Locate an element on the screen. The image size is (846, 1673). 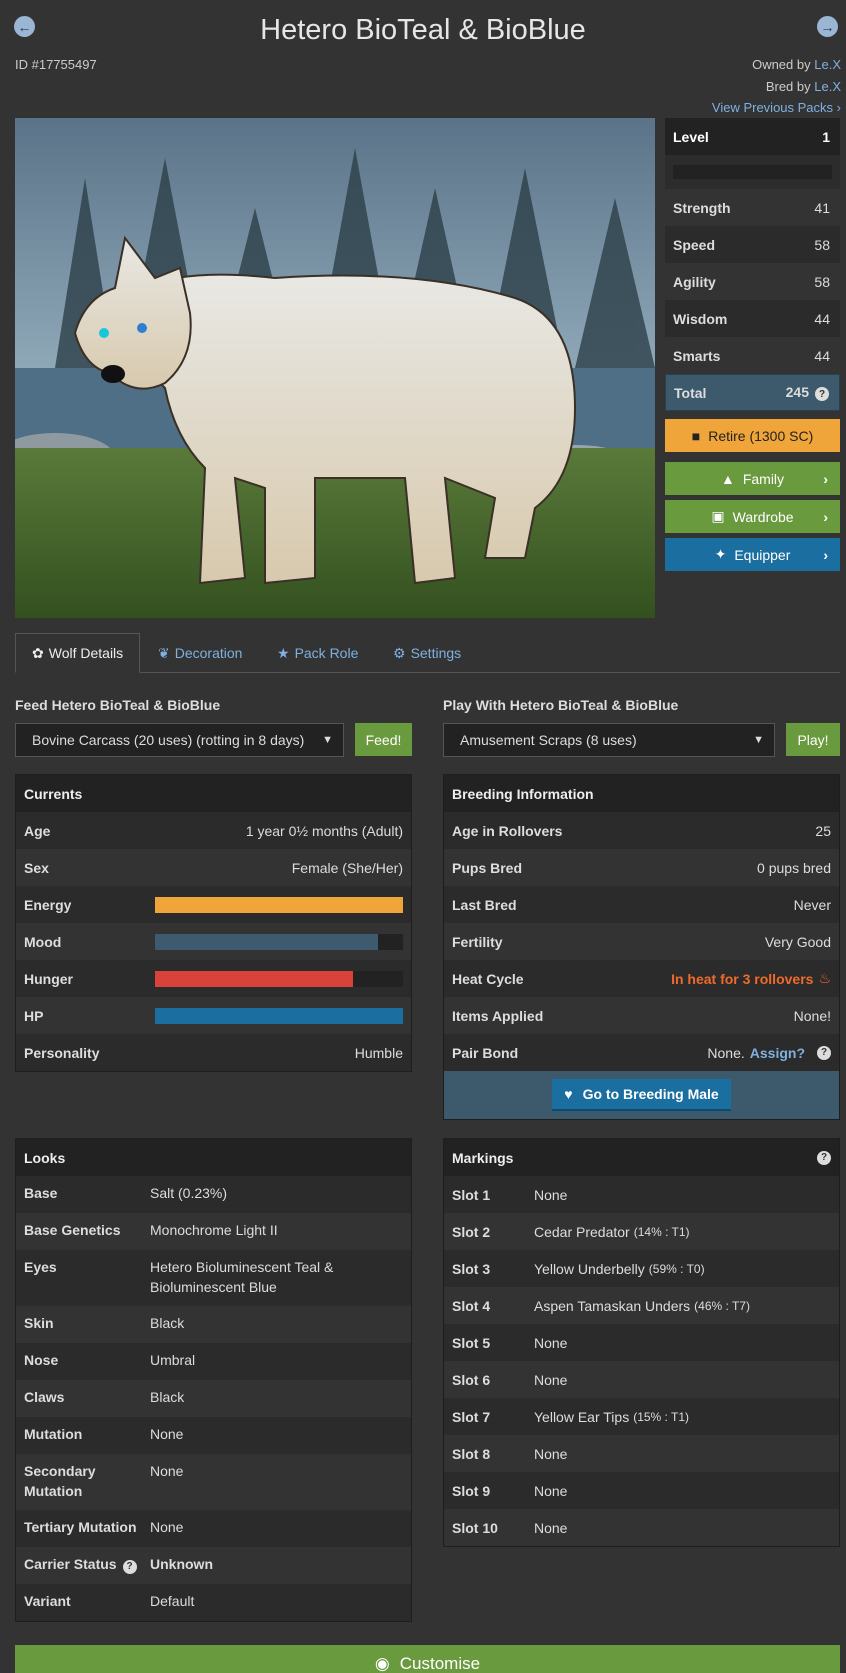
hunger-bar is located at coordinates (279, 978).